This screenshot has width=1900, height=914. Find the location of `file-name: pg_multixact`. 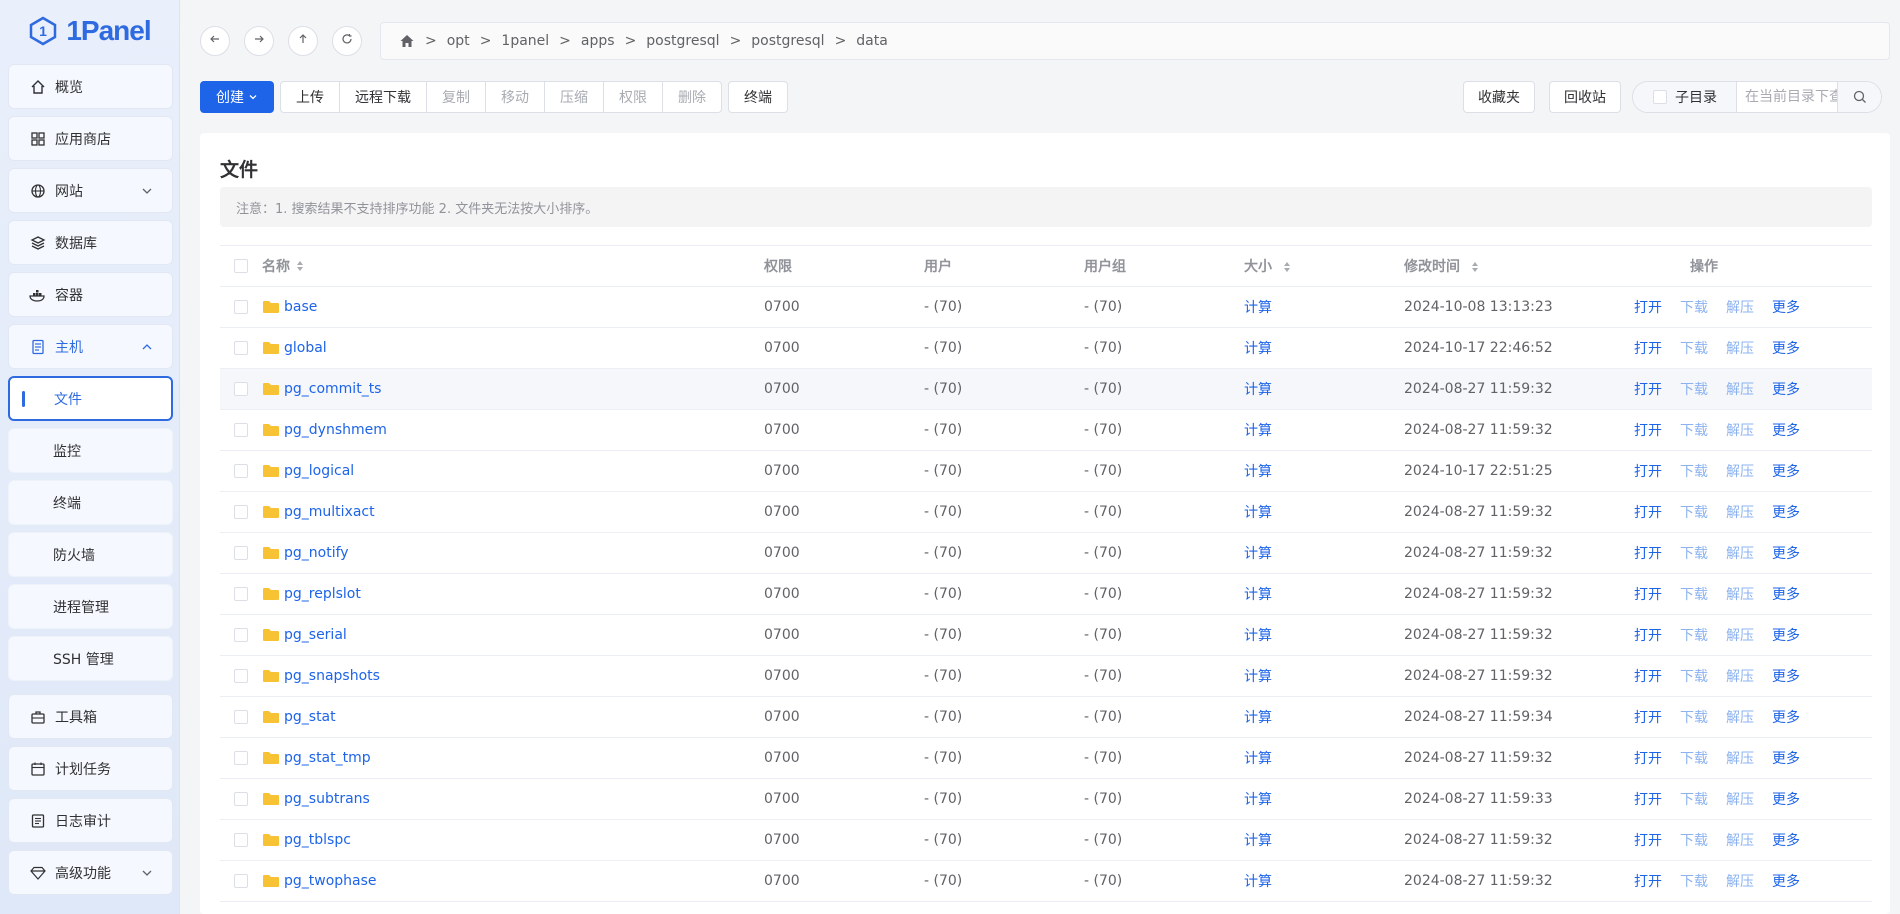

file-name: pg_multixact is located at coordinates (329, 512).